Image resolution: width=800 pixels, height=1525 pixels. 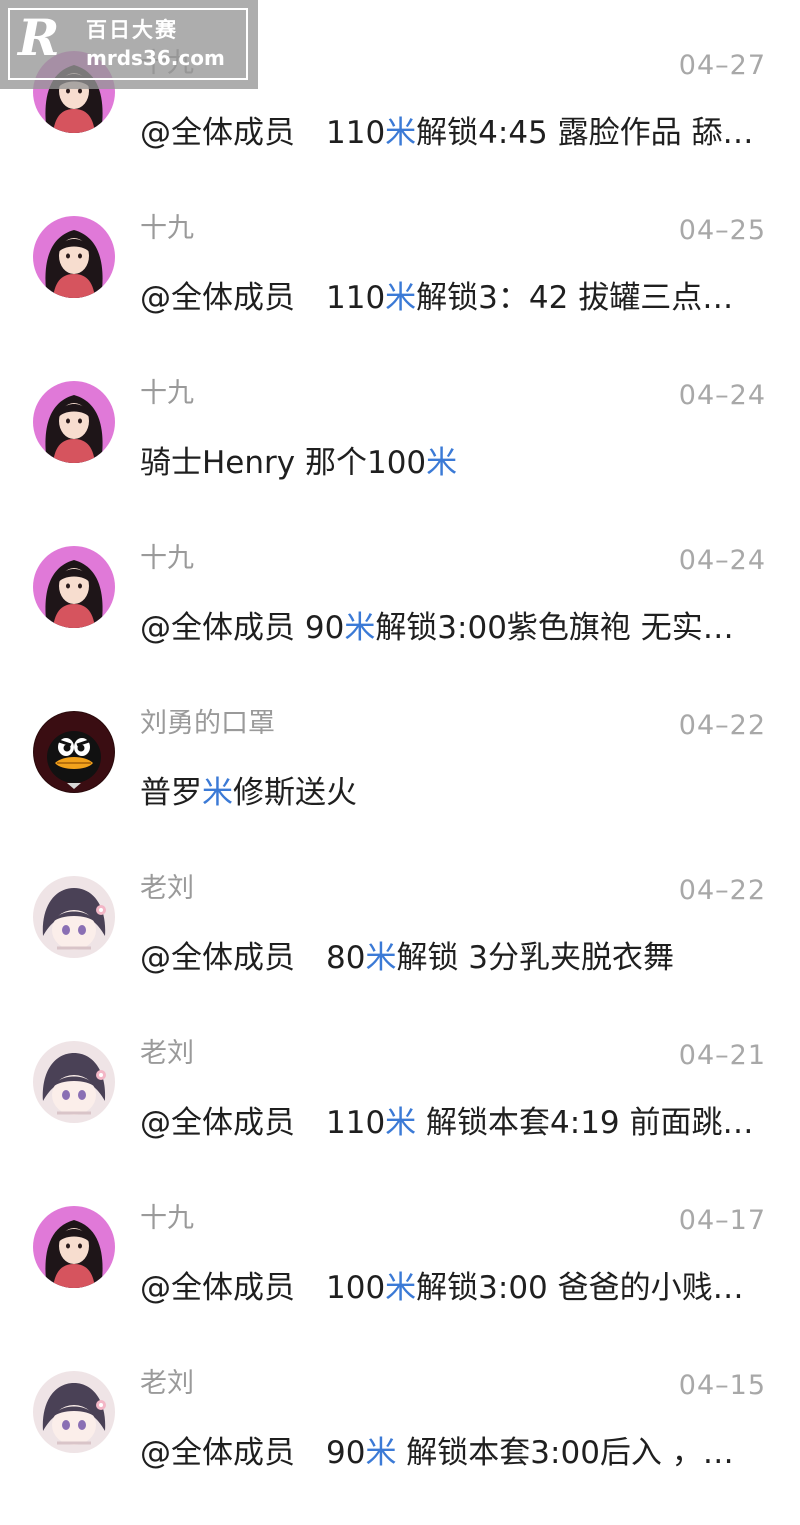 I want to click on message-date: 04–17, so click(x=722, y=1220).